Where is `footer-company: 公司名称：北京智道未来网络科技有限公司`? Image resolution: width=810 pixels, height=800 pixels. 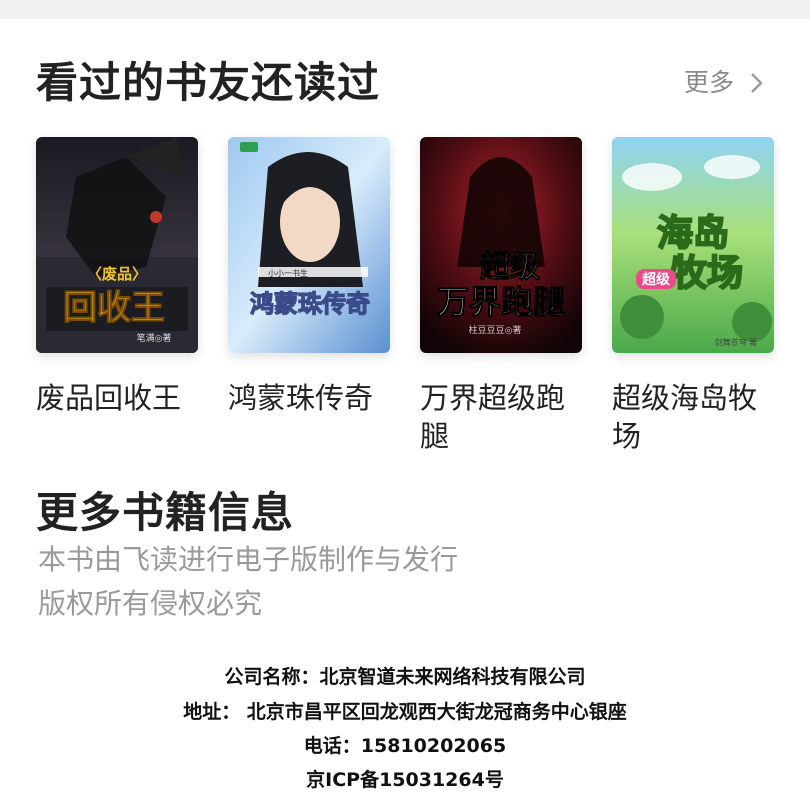
footer-company: 公司名称：北京智道未来网络科技有限公司 is located at coordinates (405, 677).